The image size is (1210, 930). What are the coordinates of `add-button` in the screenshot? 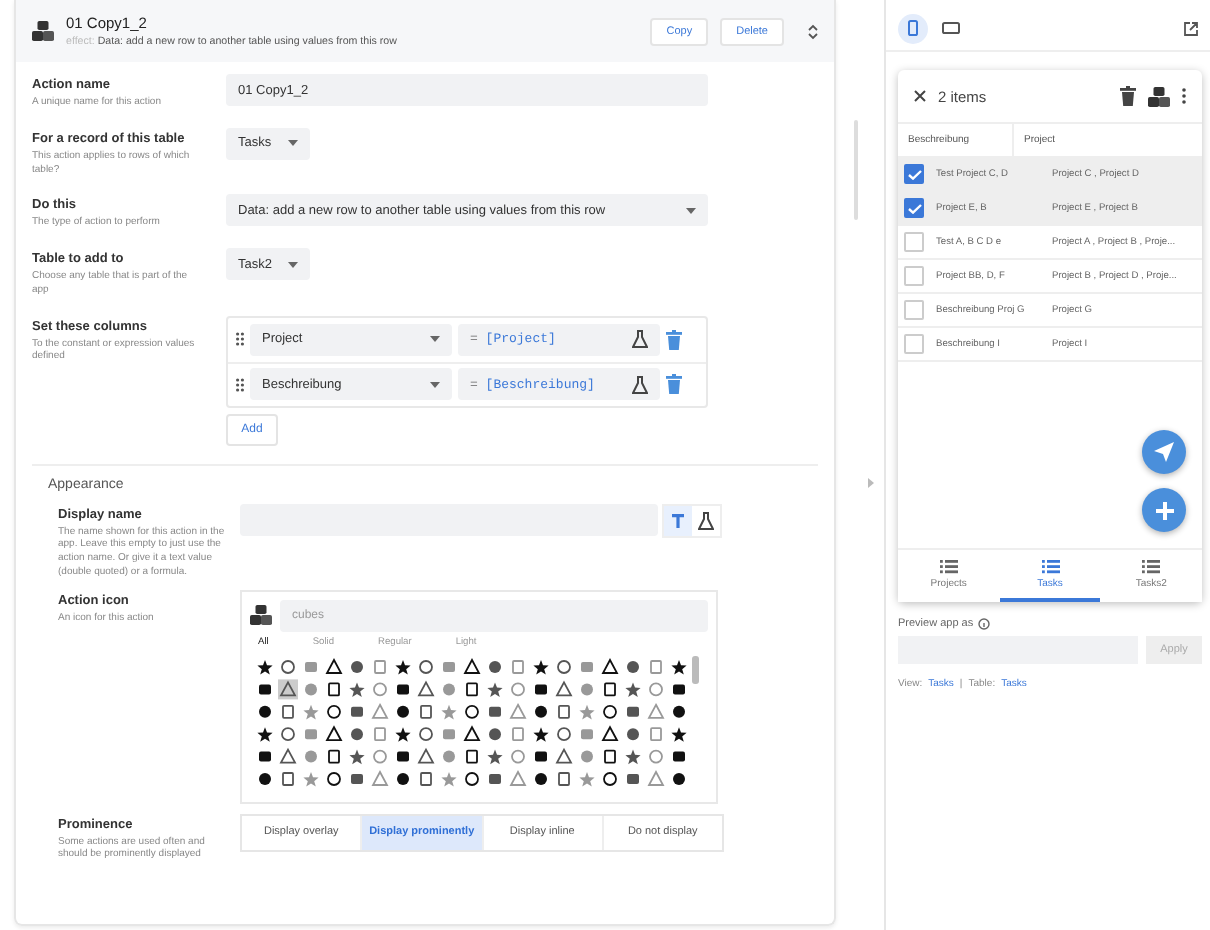 It's located at (1164, 510).